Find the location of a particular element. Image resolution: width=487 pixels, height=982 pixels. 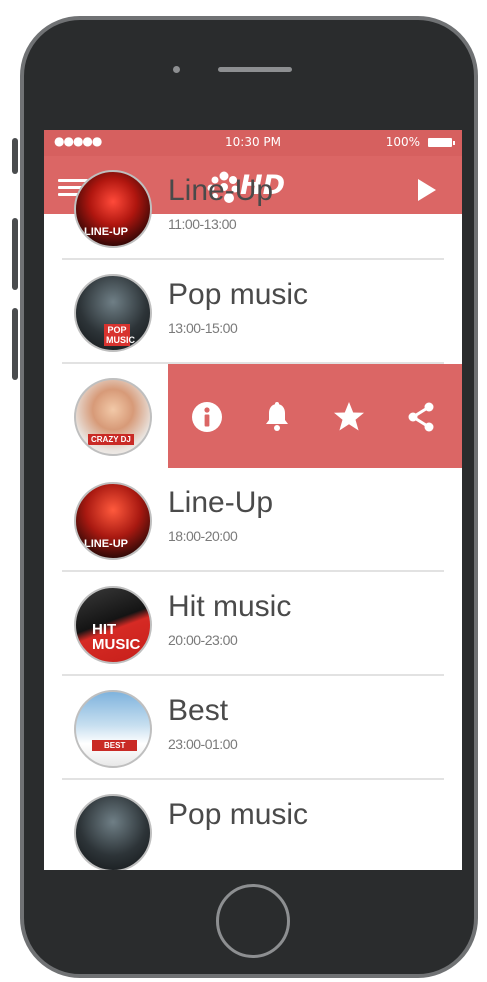

star-icon is located at coordinates (349, 417).